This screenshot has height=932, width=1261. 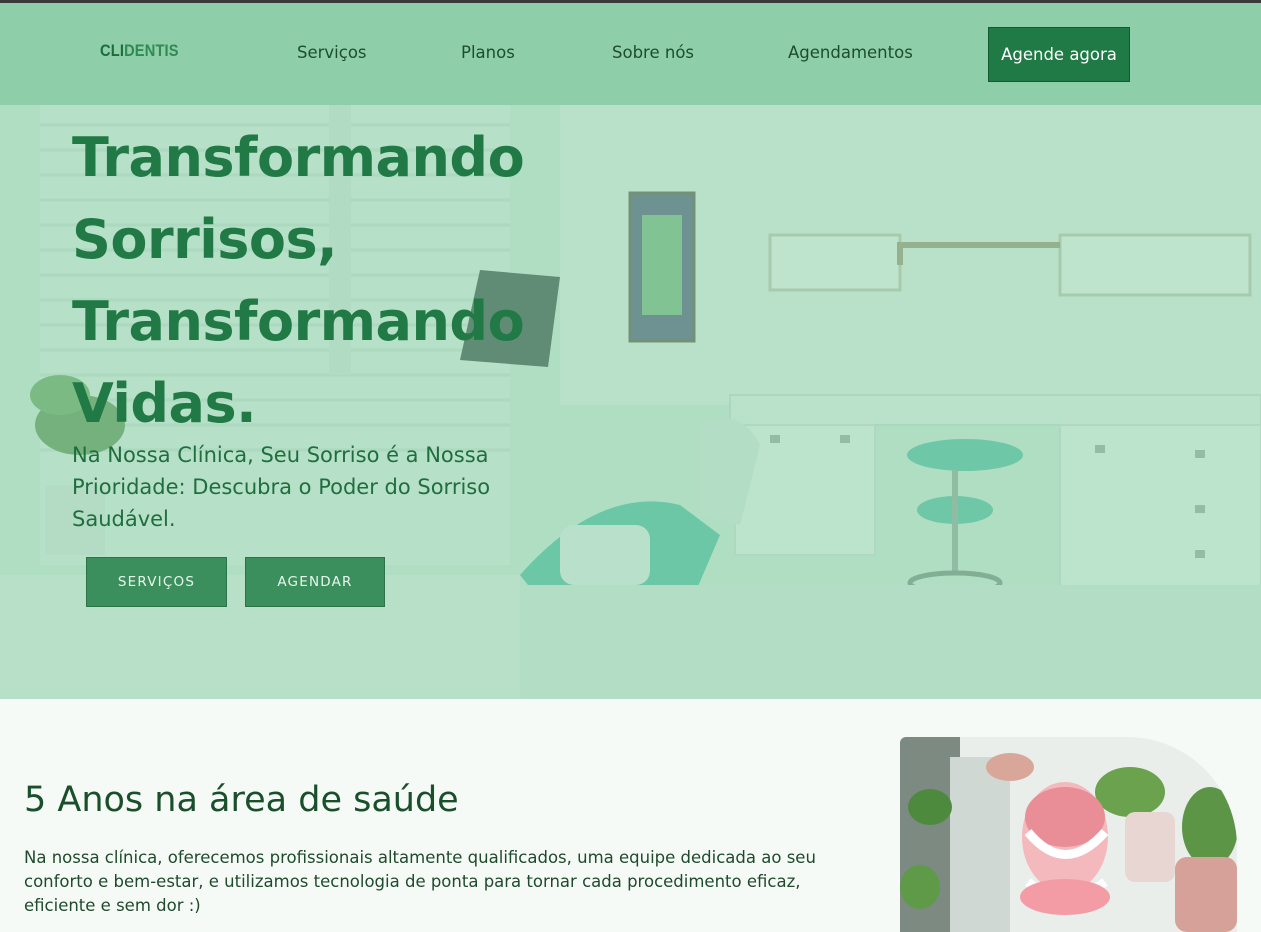 What do you see at coordinates (156, 582) in the screenshot?
I see `services-button: SERVIÇOS` at bounding box center [156, 582].